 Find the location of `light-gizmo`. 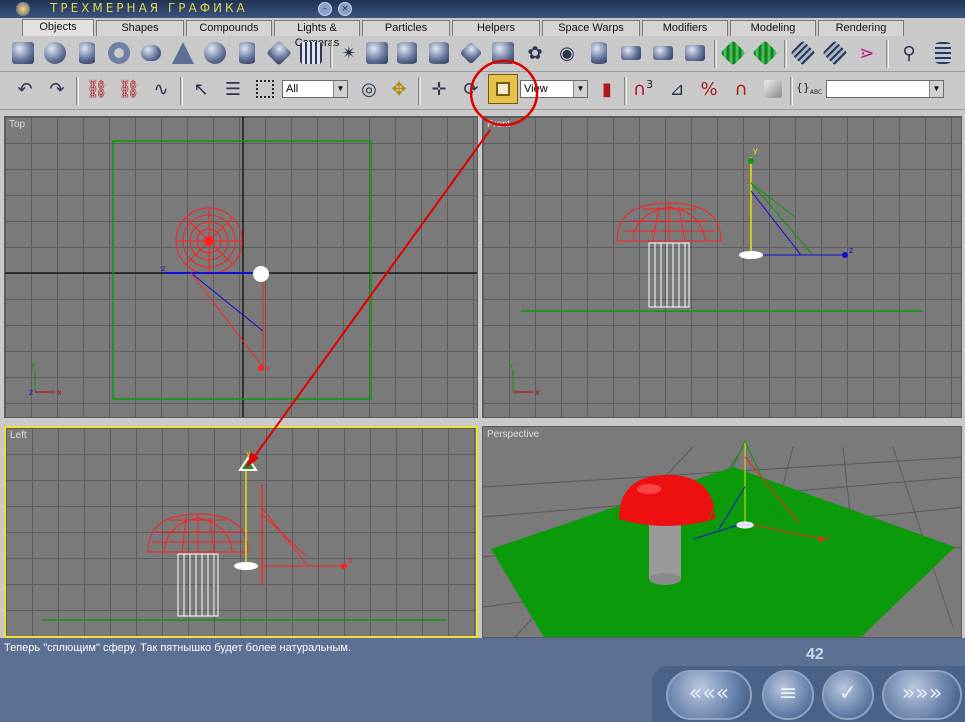

light-gizmo is located at coordinates (261, 274).